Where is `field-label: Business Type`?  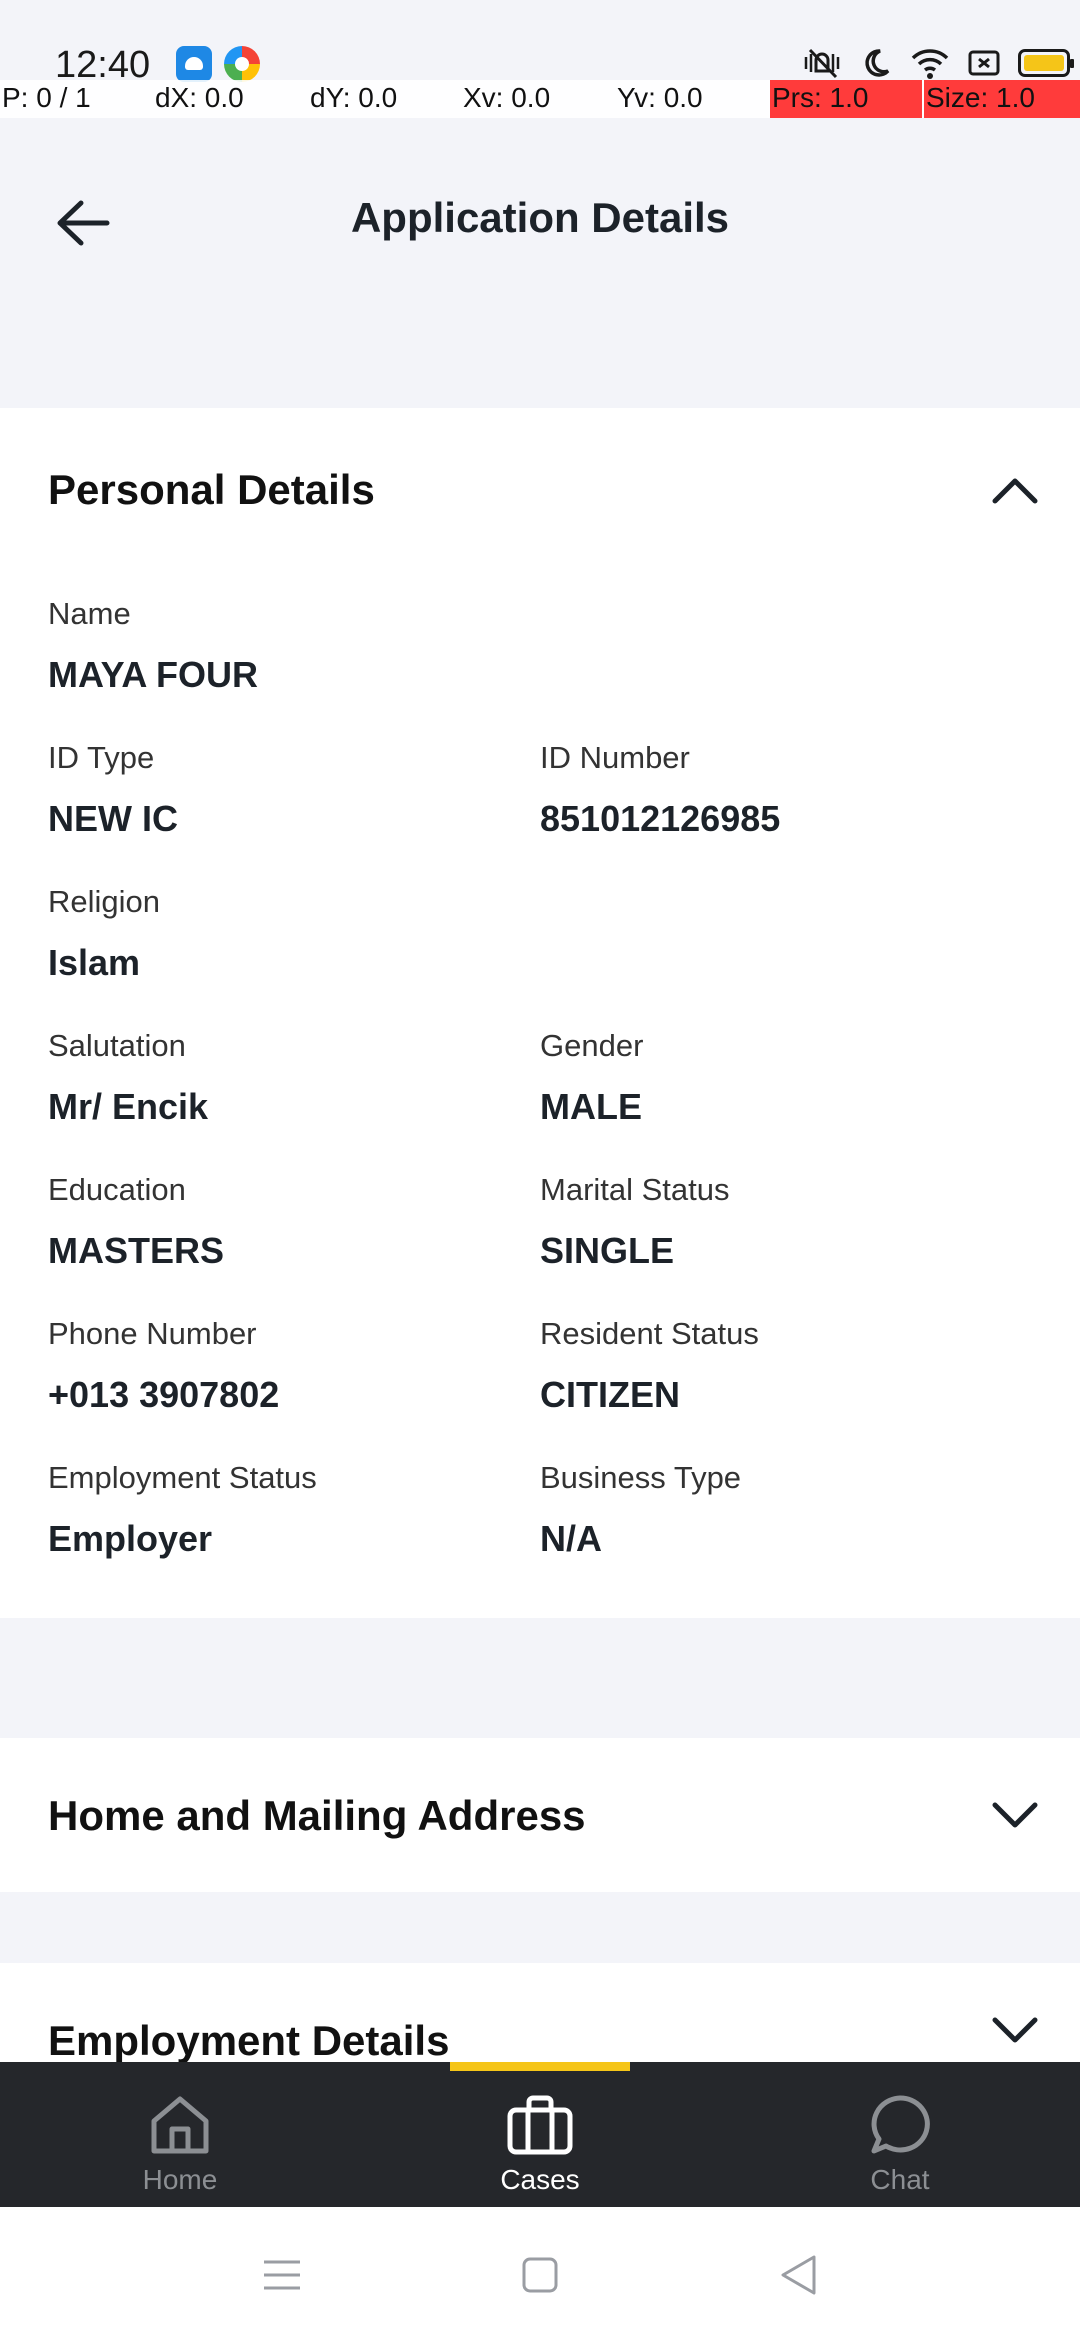
field-label: Business Type is located at coordinates (641, 1477).